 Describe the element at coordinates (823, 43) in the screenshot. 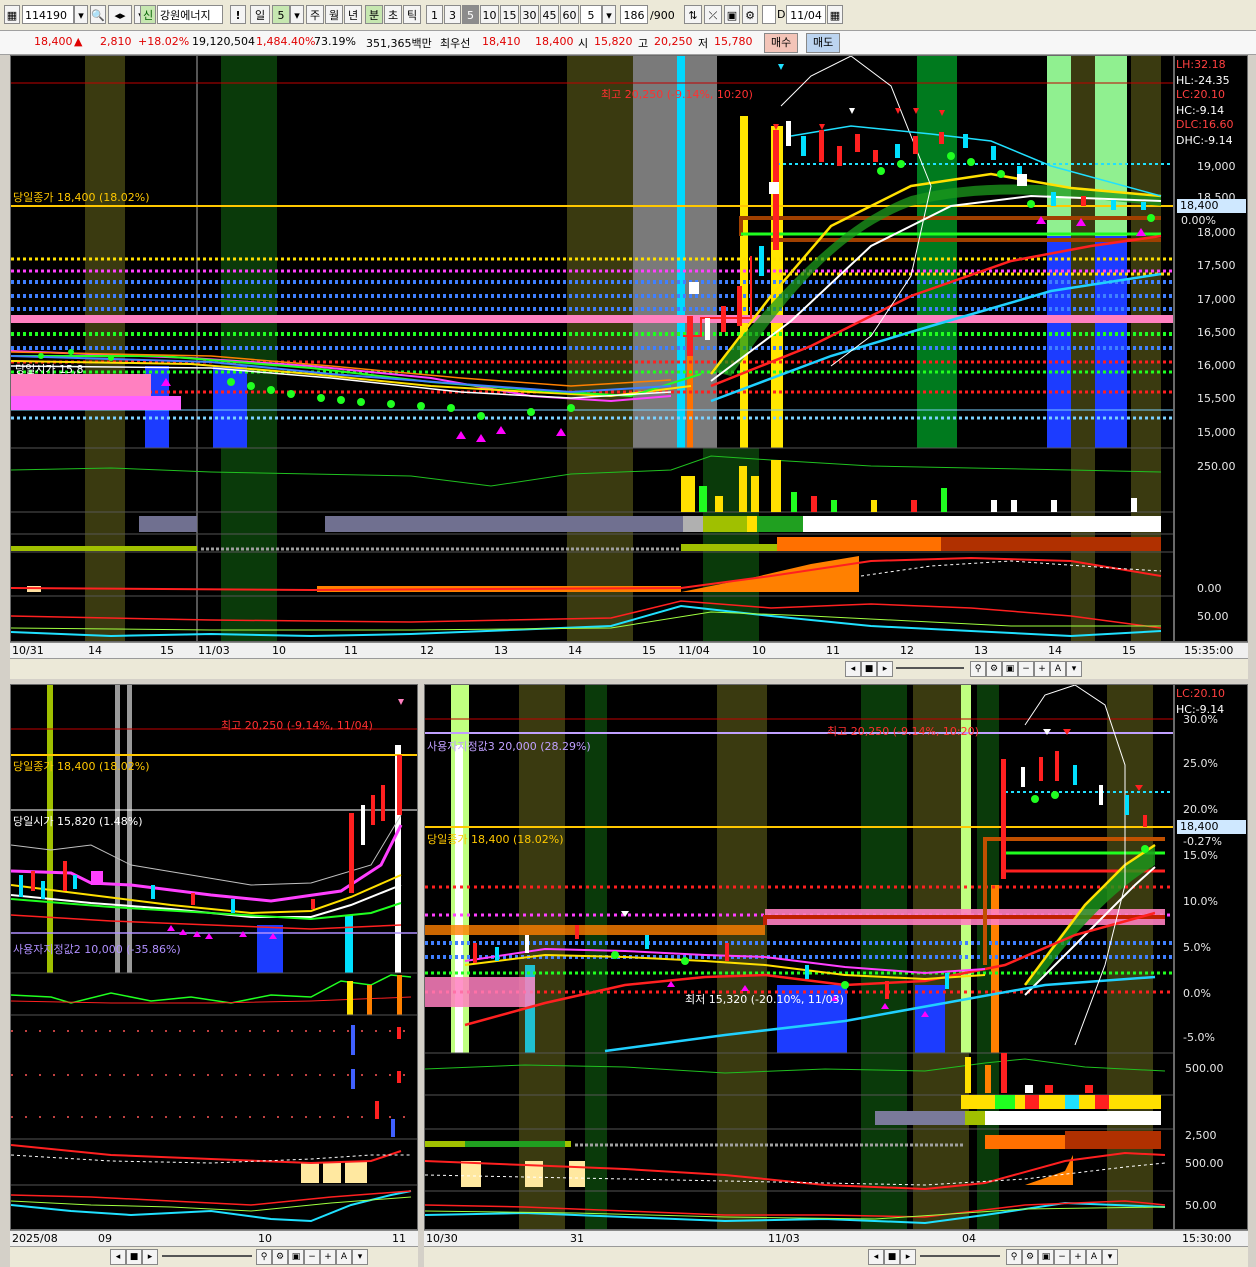

I see `sell-button: 매도` at that location.